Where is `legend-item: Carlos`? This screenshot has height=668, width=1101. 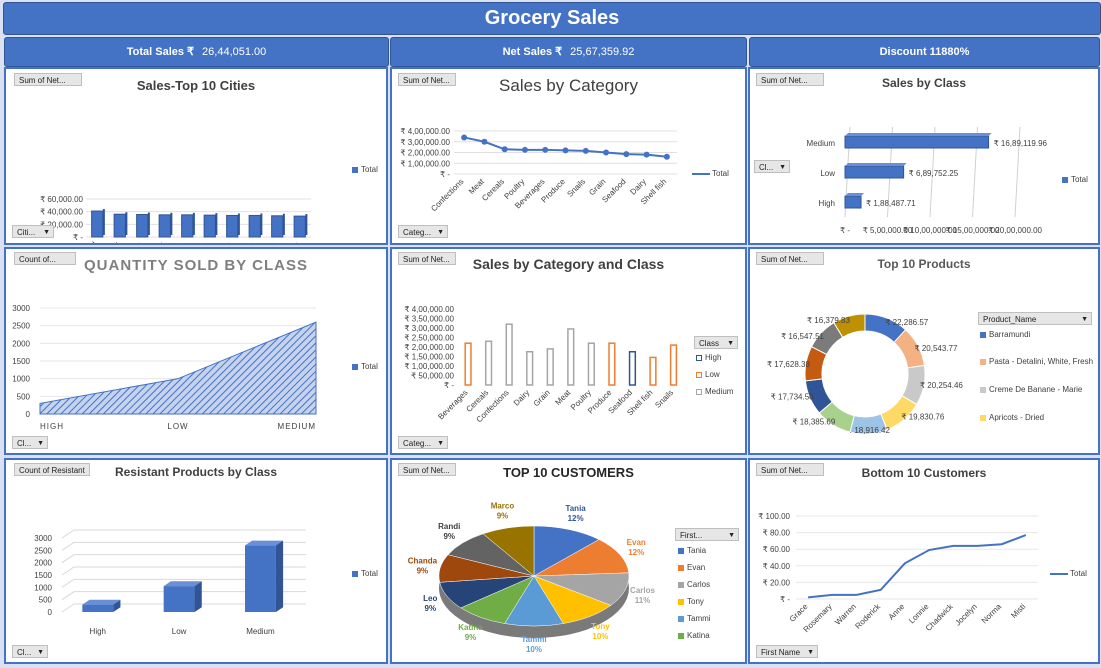
legend-item: Carlos is located at coordinates (694, 584).